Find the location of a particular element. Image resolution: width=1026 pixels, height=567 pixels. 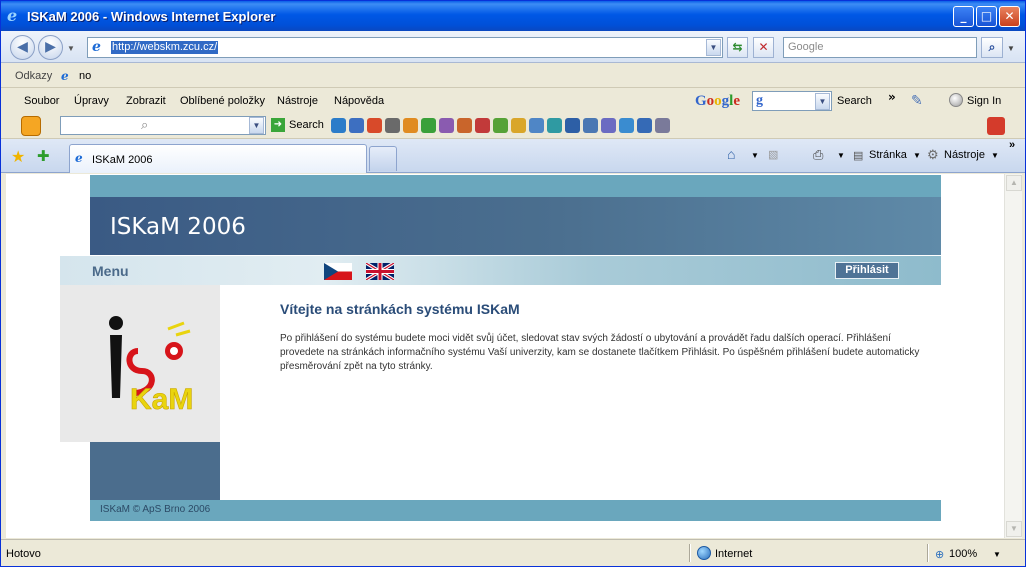

google-select-dropdown: ▼ is located at coordinates (822, 101).